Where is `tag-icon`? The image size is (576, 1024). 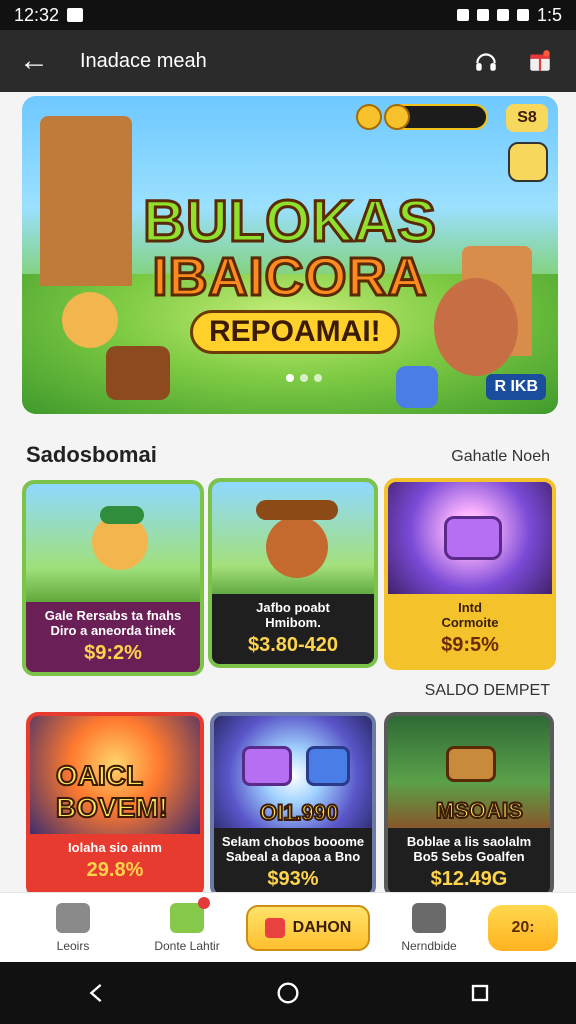 tag-icon is located at coordinates (274, 927).